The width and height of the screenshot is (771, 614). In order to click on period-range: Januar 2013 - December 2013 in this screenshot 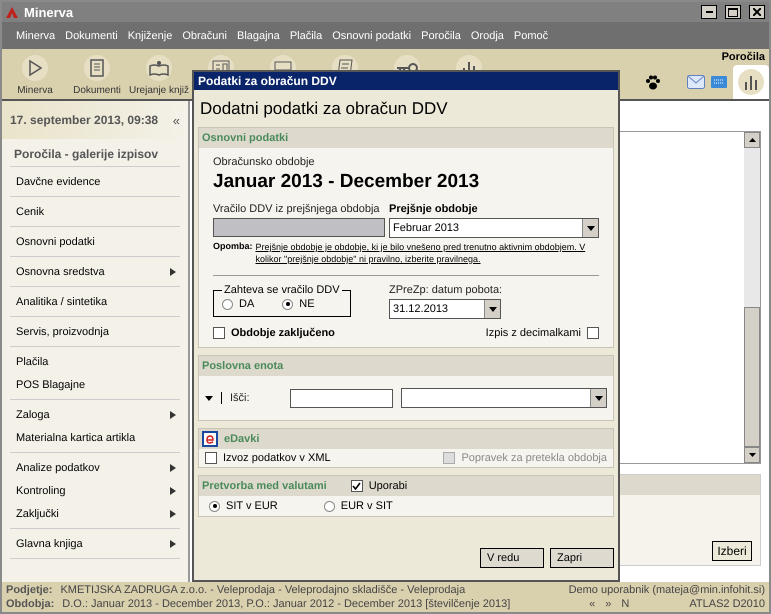, I will do `click(346, 182)`.